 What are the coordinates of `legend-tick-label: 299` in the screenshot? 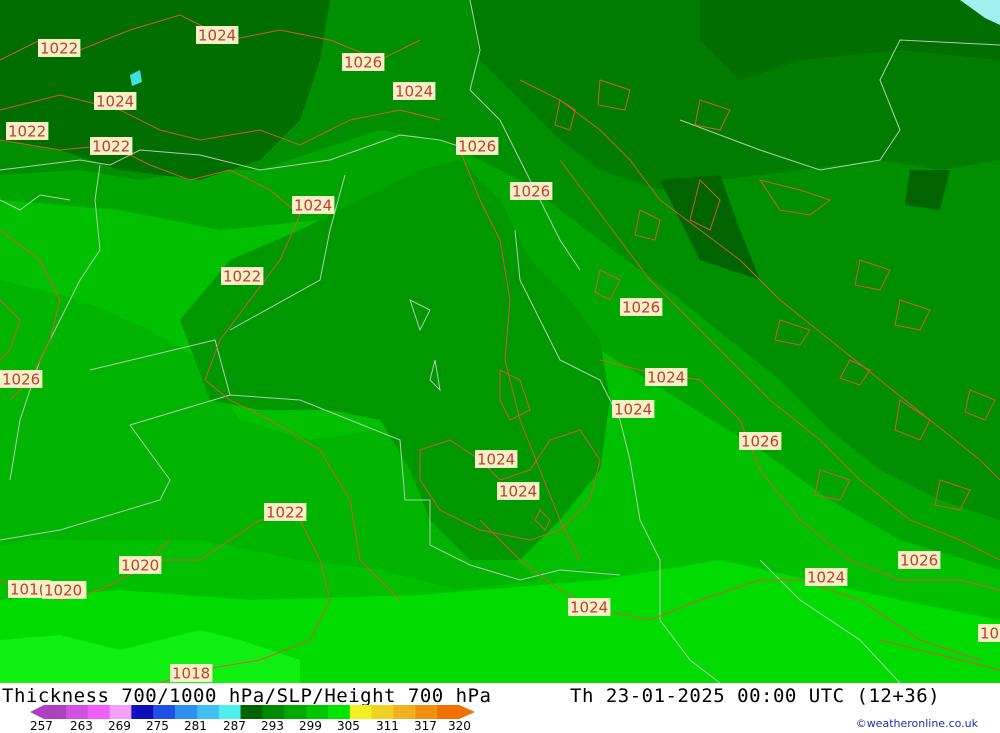 It's located at (310, 726).